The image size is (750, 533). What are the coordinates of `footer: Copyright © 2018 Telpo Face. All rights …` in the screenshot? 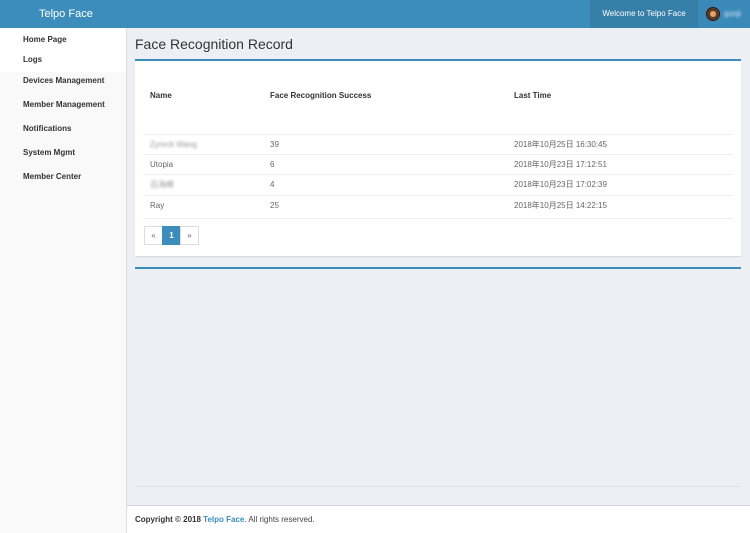 It's located at (438, 519).